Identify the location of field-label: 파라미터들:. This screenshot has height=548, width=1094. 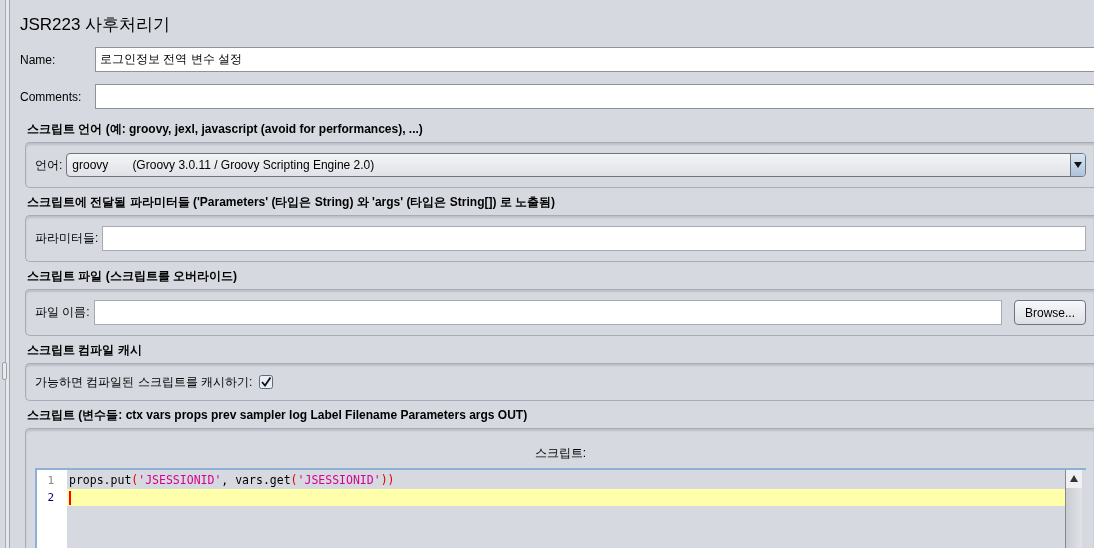
(67, 238).